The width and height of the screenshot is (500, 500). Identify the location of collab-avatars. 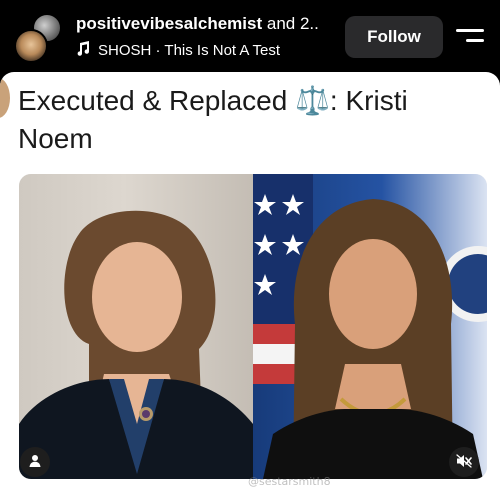
(39, 38).